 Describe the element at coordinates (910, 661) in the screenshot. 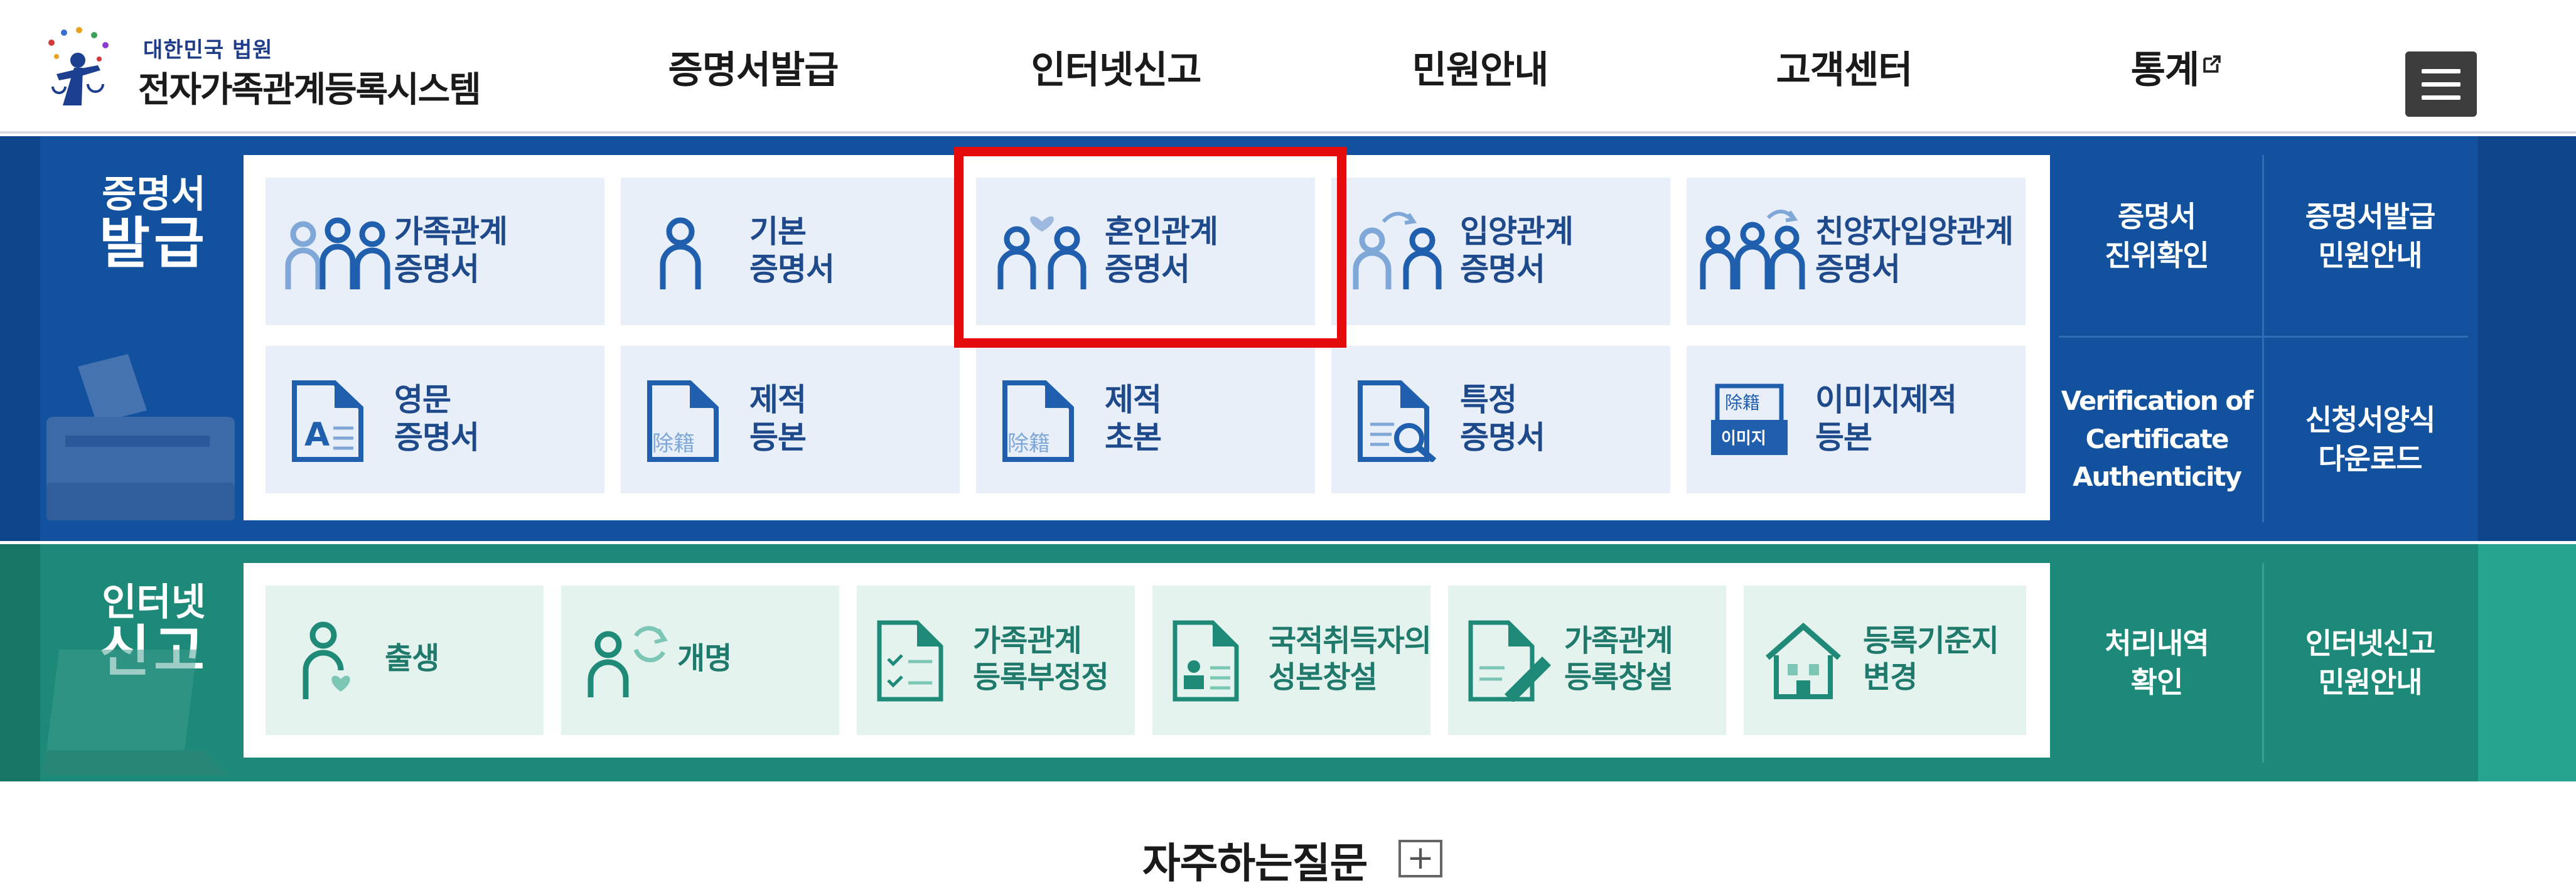

I see `checklist-document-icon` at that location.